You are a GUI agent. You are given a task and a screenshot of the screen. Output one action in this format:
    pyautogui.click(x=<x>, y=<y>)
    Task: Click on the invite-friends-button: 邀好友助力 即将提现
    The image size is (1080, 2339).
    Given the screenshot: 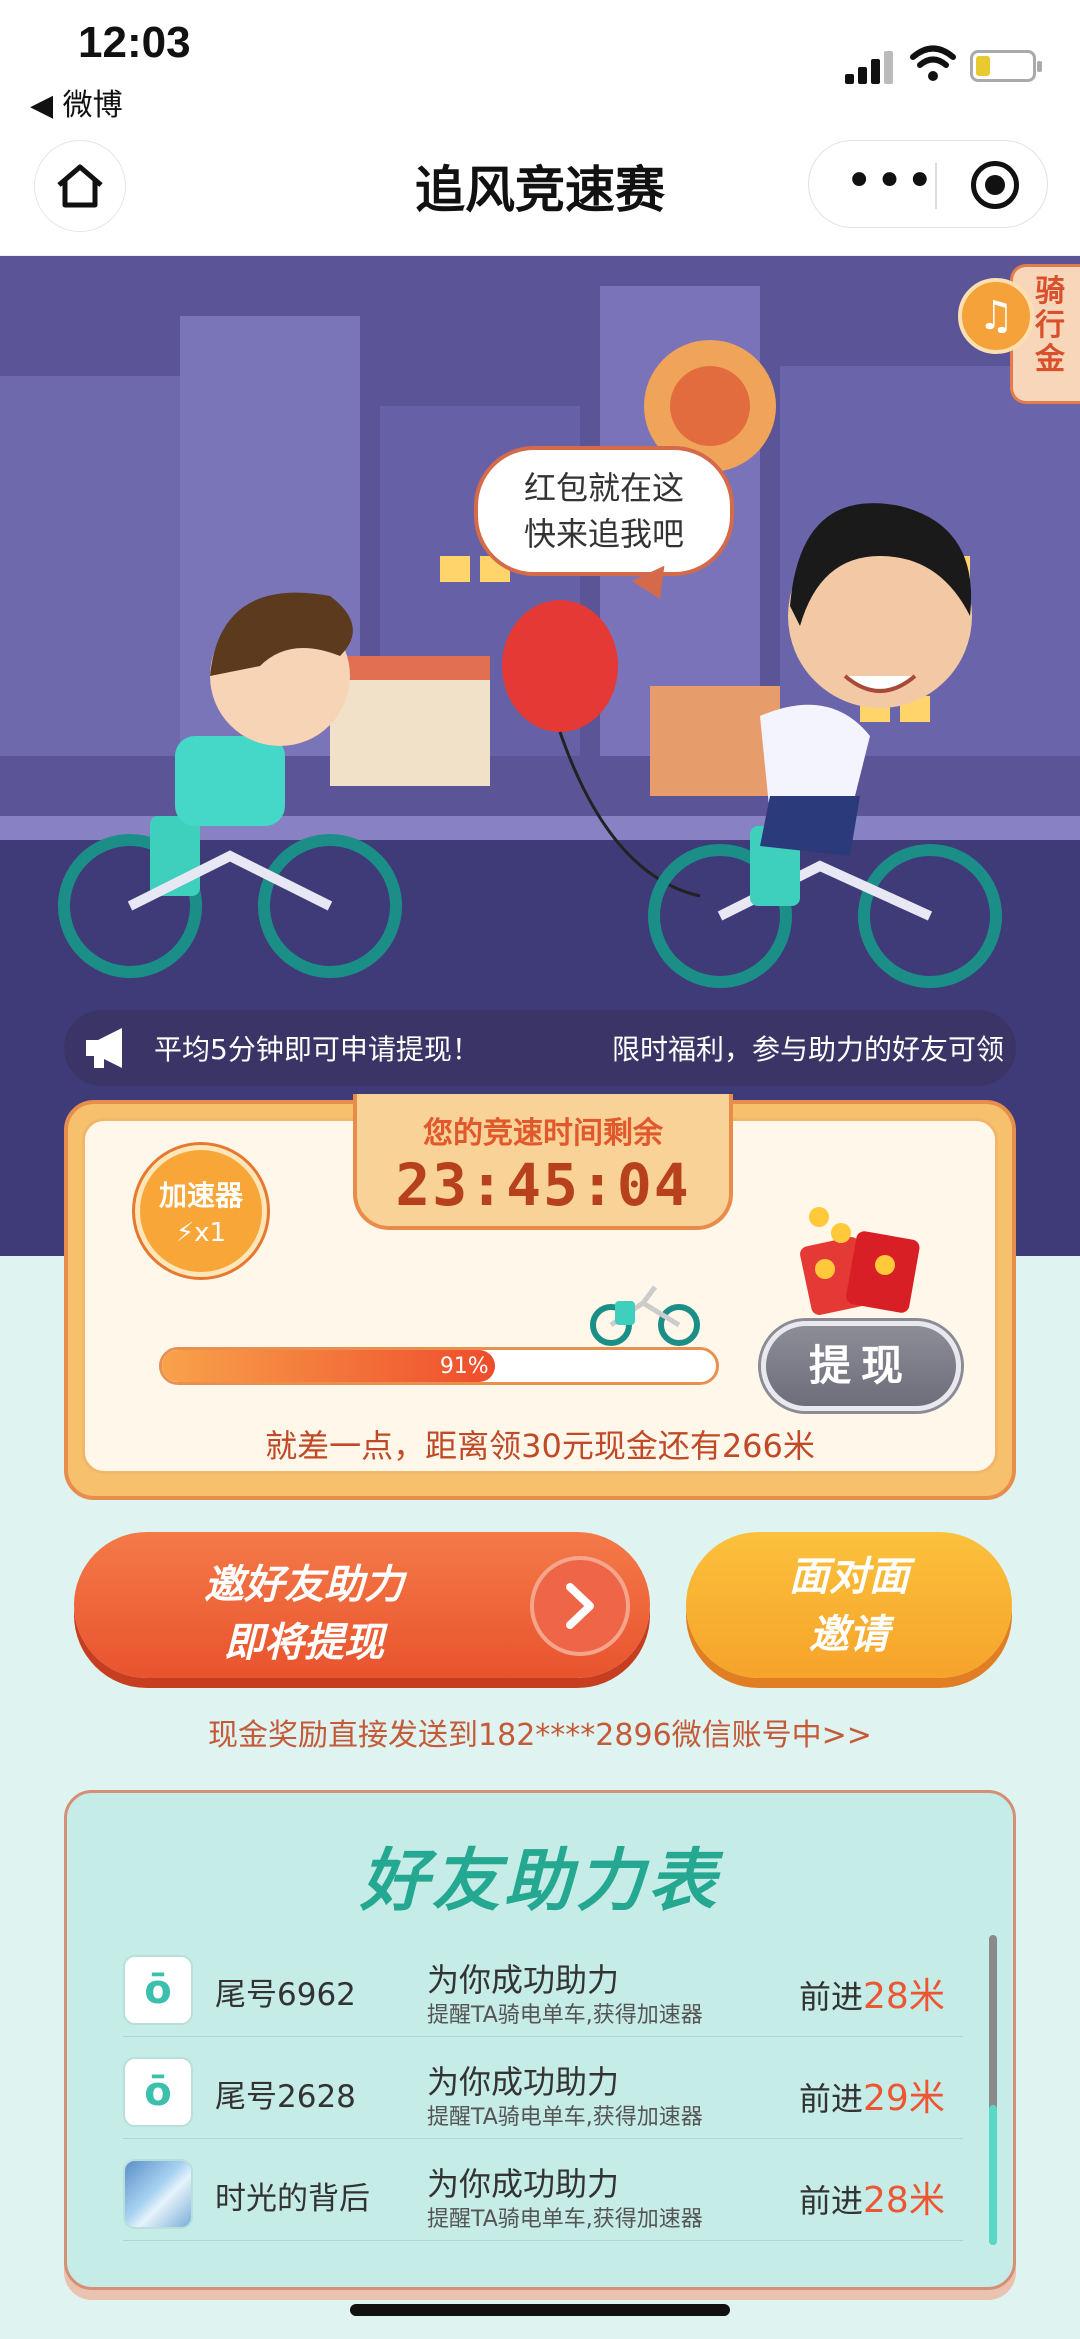 What is the action you would take?
    pyautogui.click(x=362, y=1605)
    